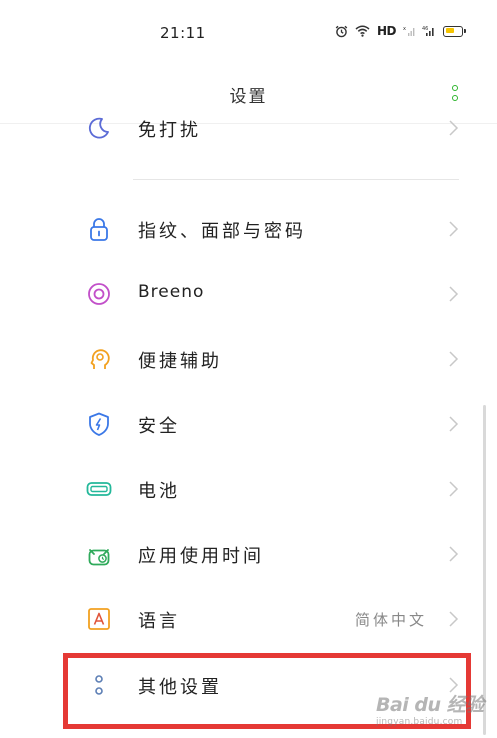 The image size is (497, 738). I want to click on language-value: 简体中文, so click(390, 620).